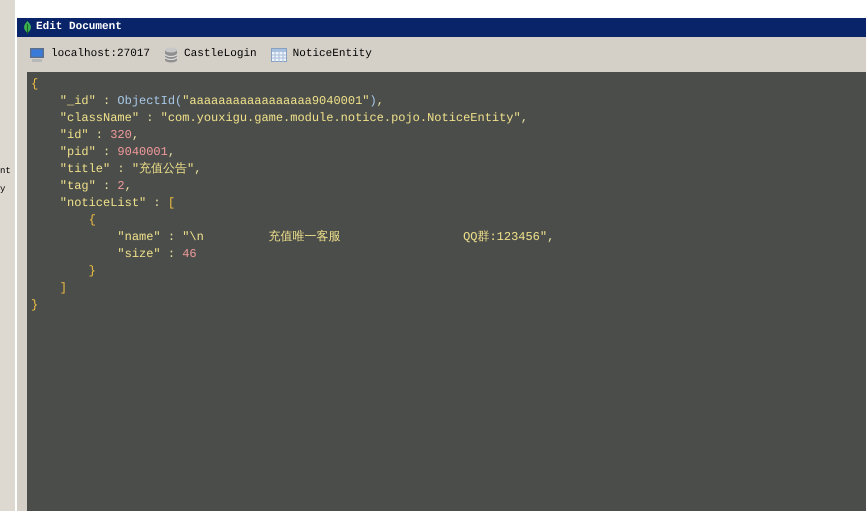  I want to click on code-token: "_id", so click(77, 101).